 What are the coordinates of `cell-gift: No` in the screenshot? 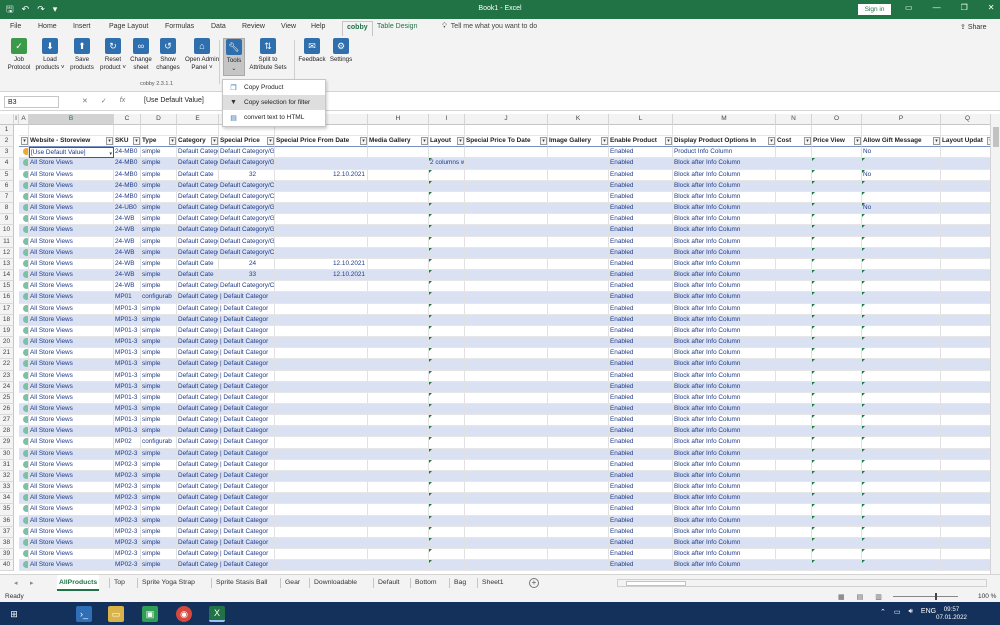 It's located at (901, 153).